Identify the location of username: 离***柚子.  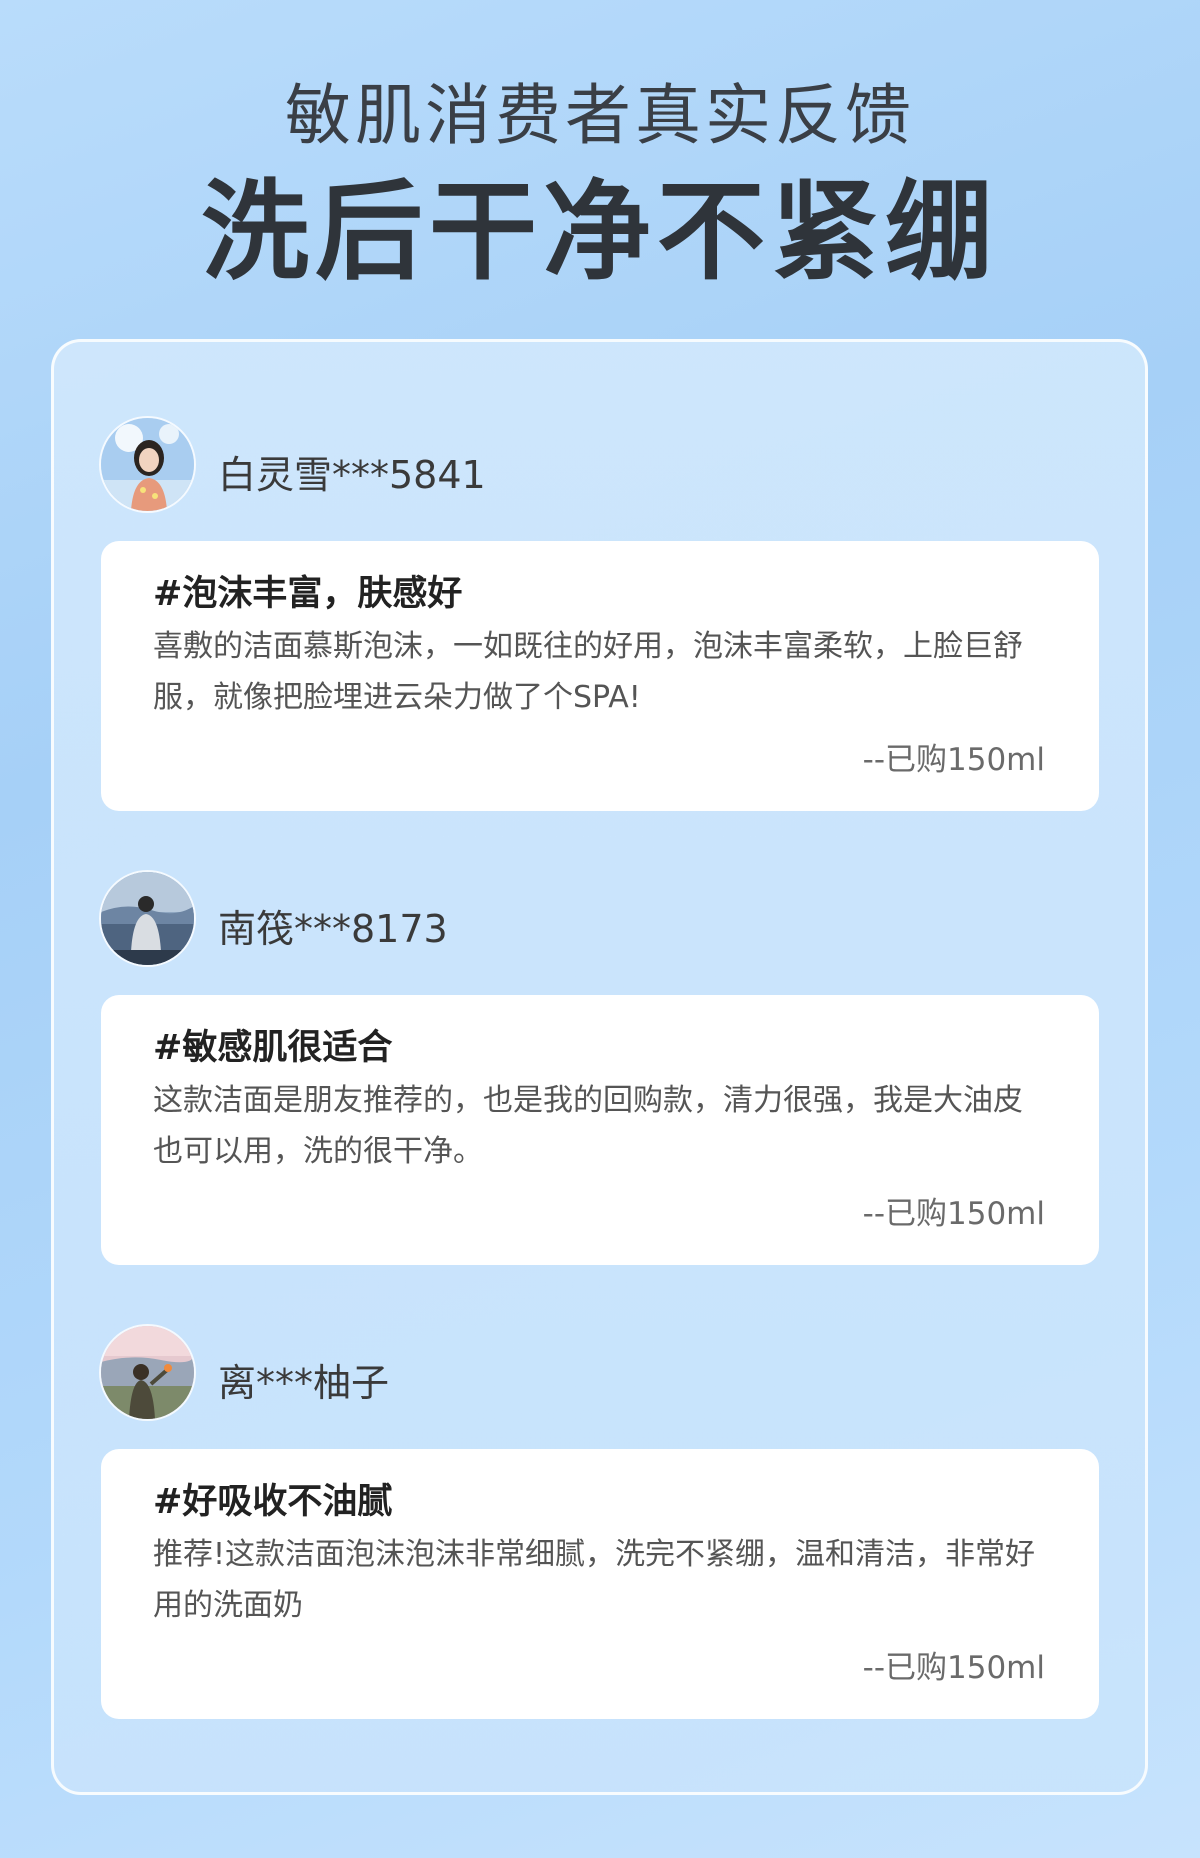
(304, 1382).